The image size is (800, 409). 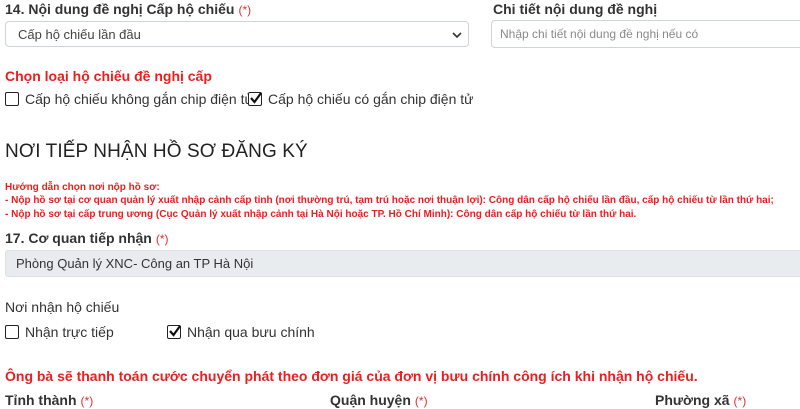 What do you see at coordinates (120, 9) in the screenshot?
I see `field14-label-text: 14. Nội dung đề nghị Cấp hộ chiếu` at bounding box center [120, 9].